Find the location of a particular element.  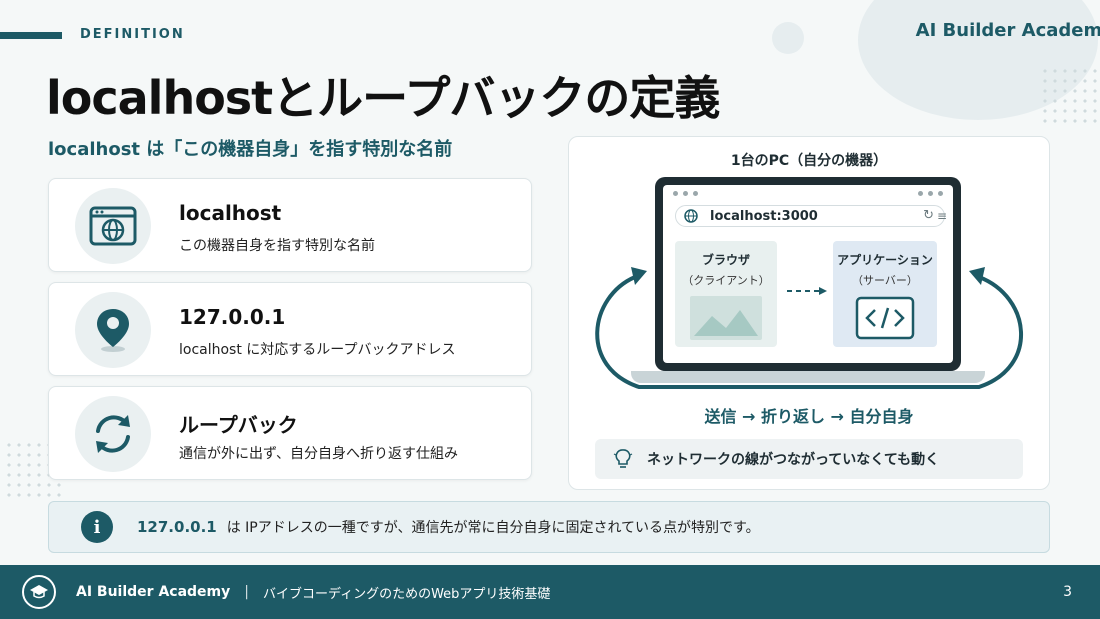

note-text: ネットワークの線がつながっていなくても動く is located at coordinates (793, 460).